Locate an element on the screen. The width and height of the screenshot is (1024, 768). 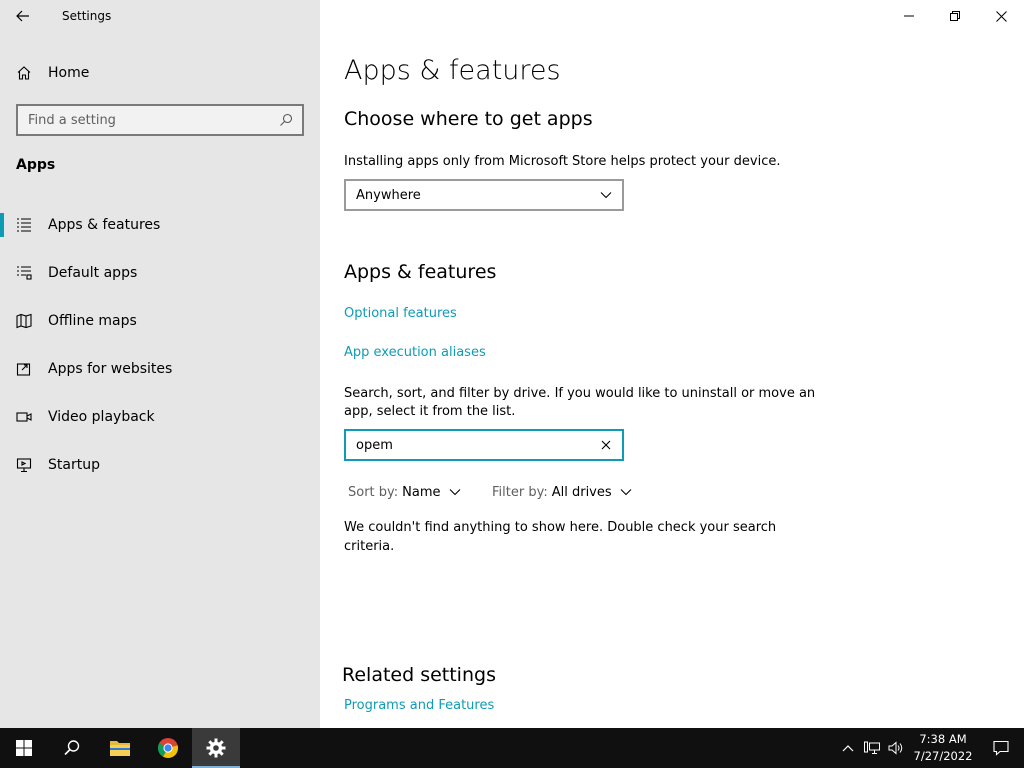
settings-search-box is located at coordinates (160, 120).